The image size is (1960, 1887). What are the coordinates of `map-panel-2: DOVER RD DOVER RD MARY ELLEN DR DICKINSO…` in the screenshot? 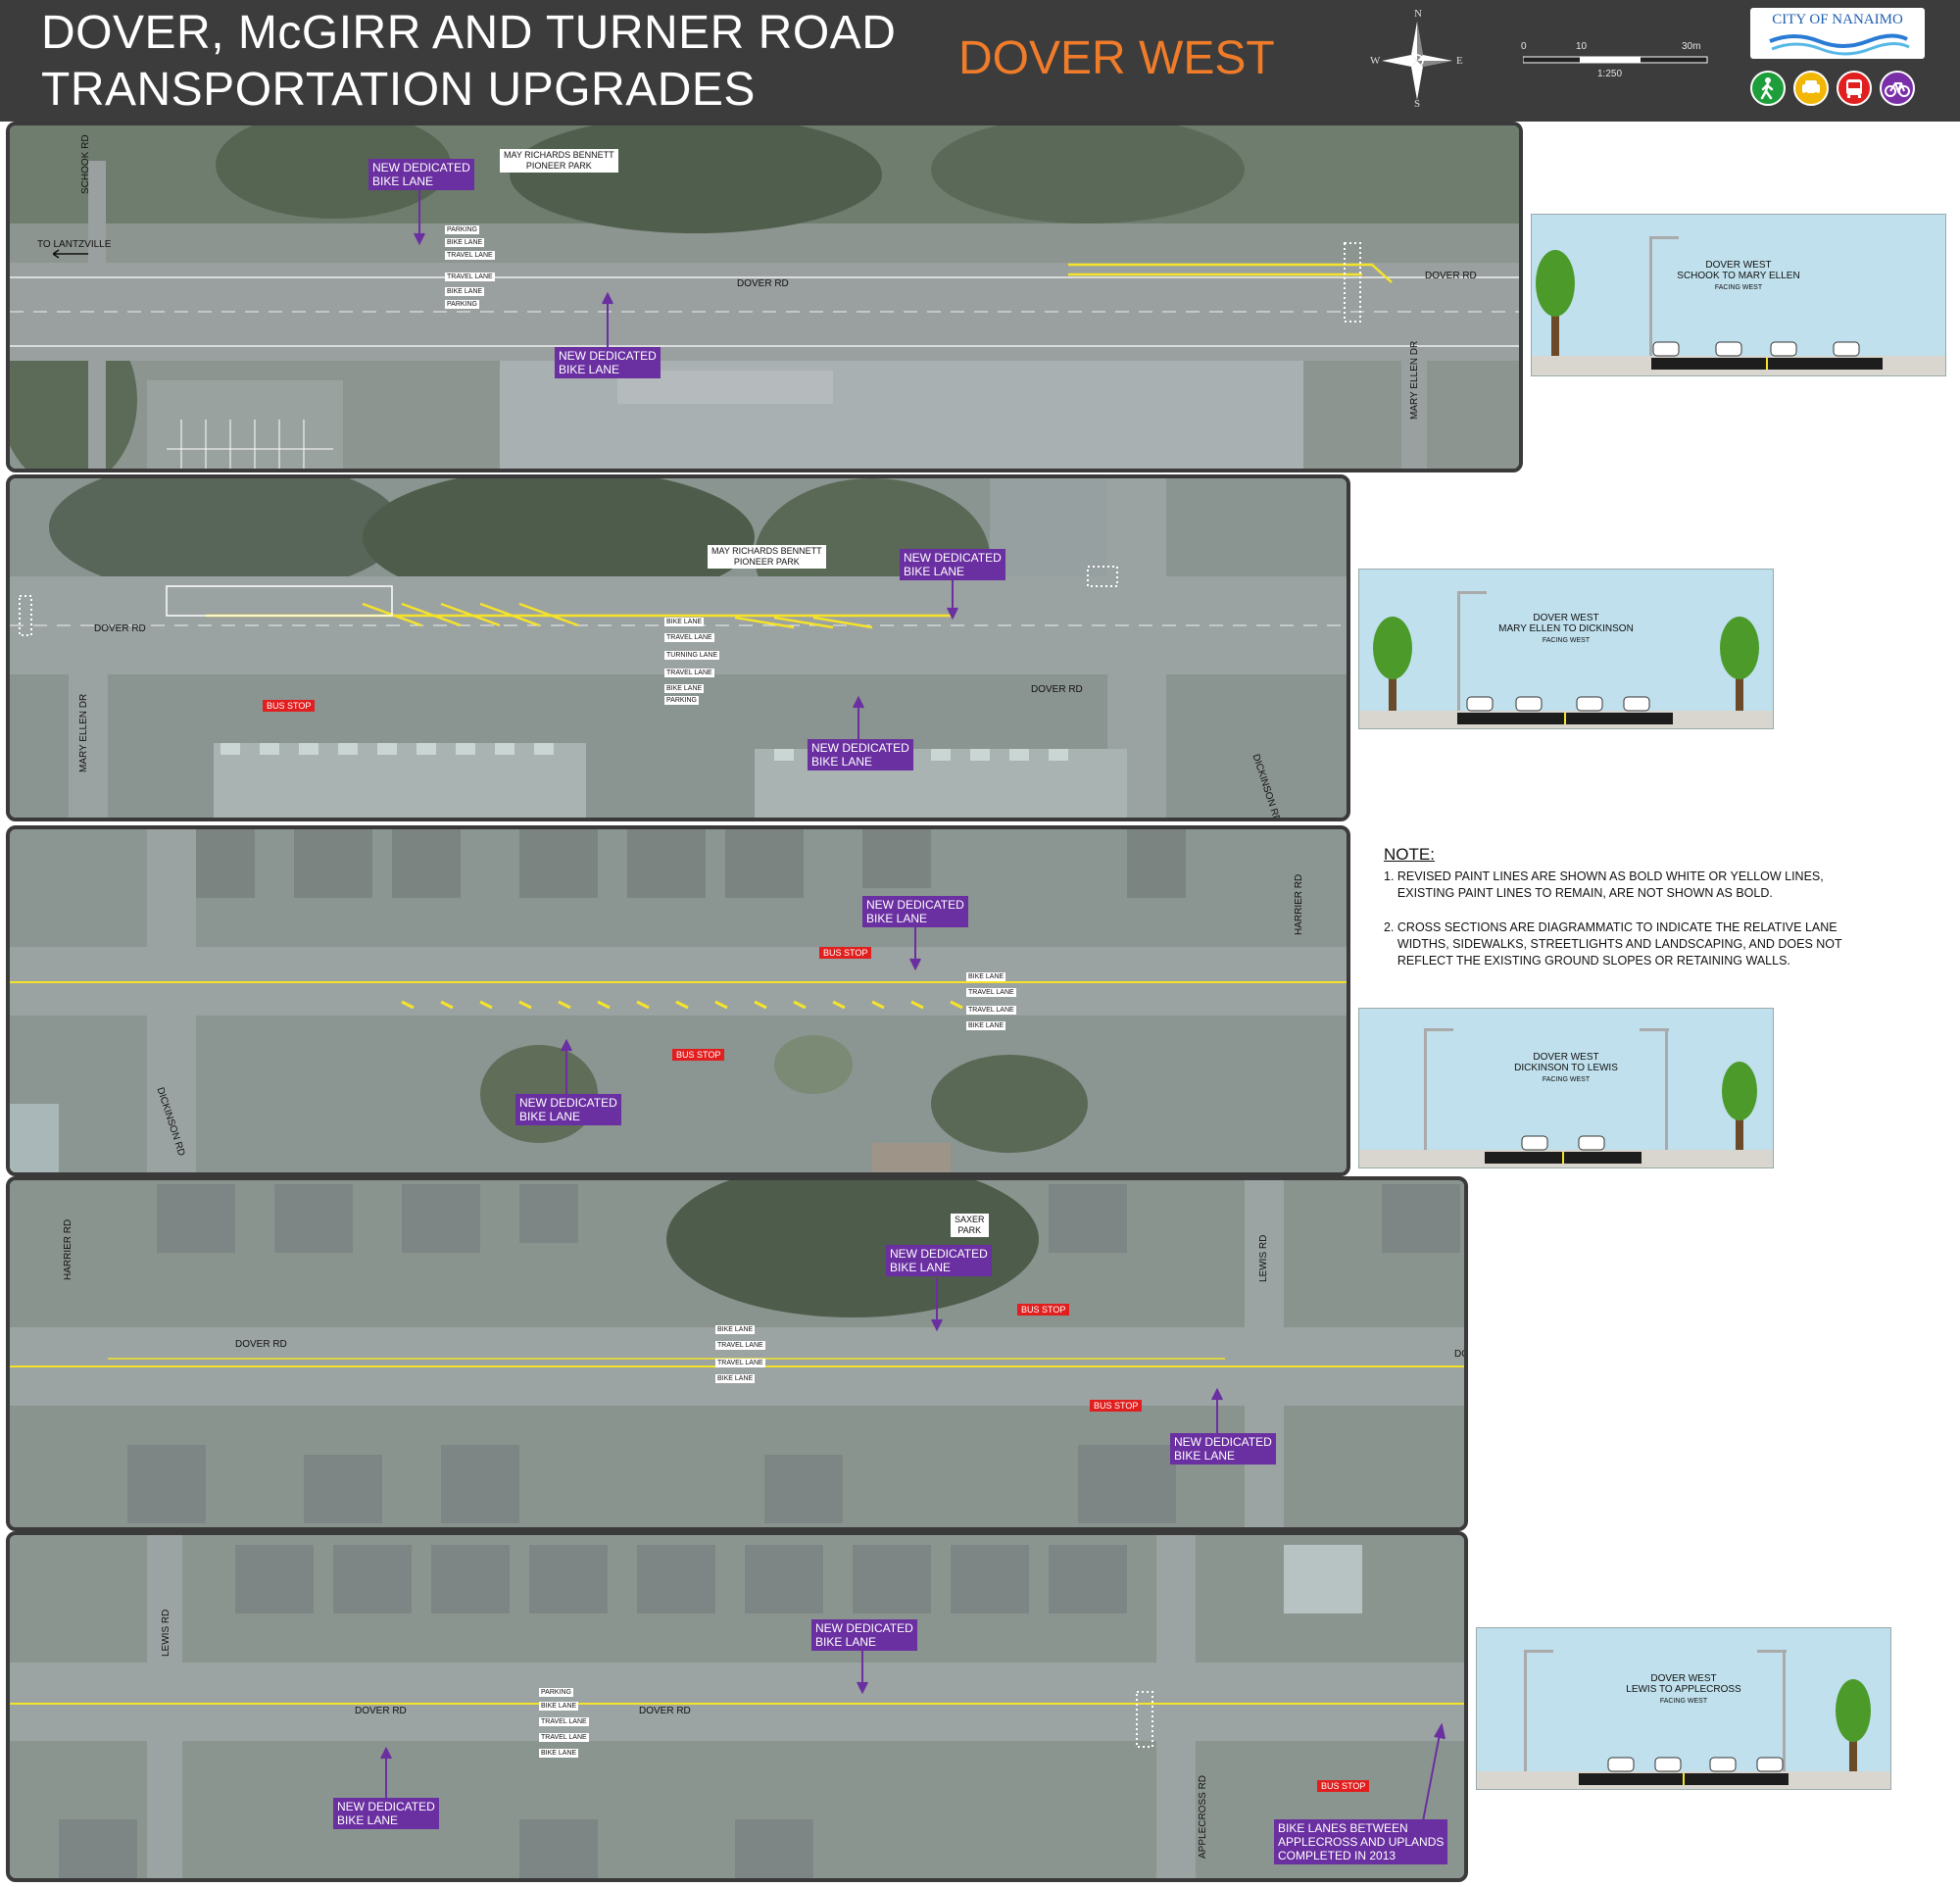 It's located at (678, 648).